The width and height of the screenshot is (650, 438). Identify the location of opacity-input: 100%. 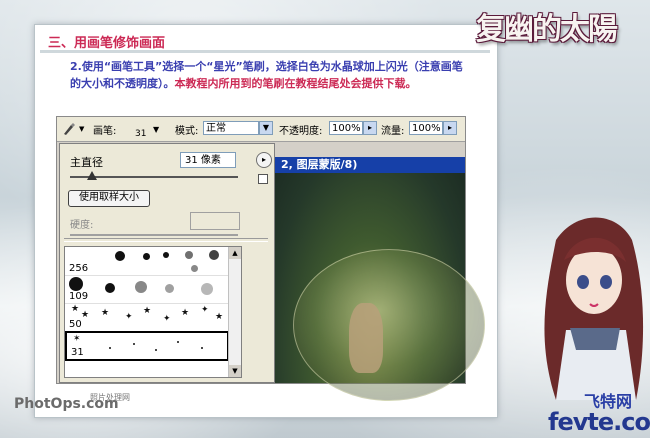
(346, 128).